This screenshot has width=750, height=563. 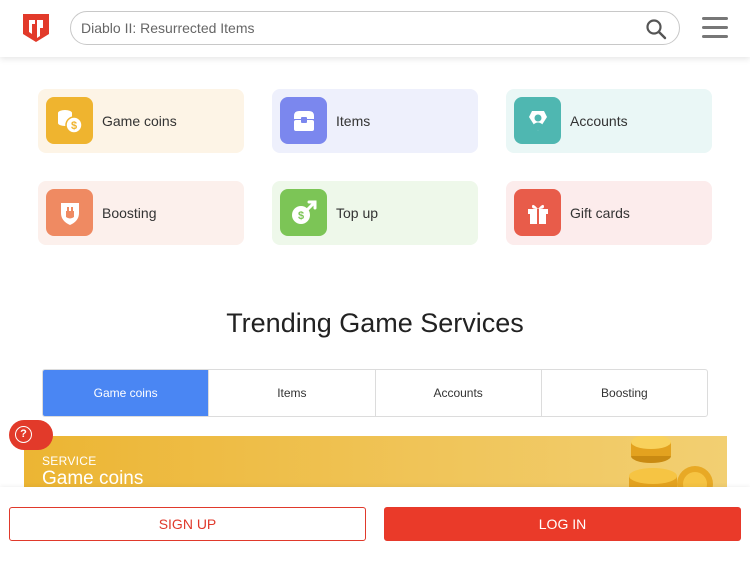 I want to click on category-label: Top up, so click(x=357, y=213).